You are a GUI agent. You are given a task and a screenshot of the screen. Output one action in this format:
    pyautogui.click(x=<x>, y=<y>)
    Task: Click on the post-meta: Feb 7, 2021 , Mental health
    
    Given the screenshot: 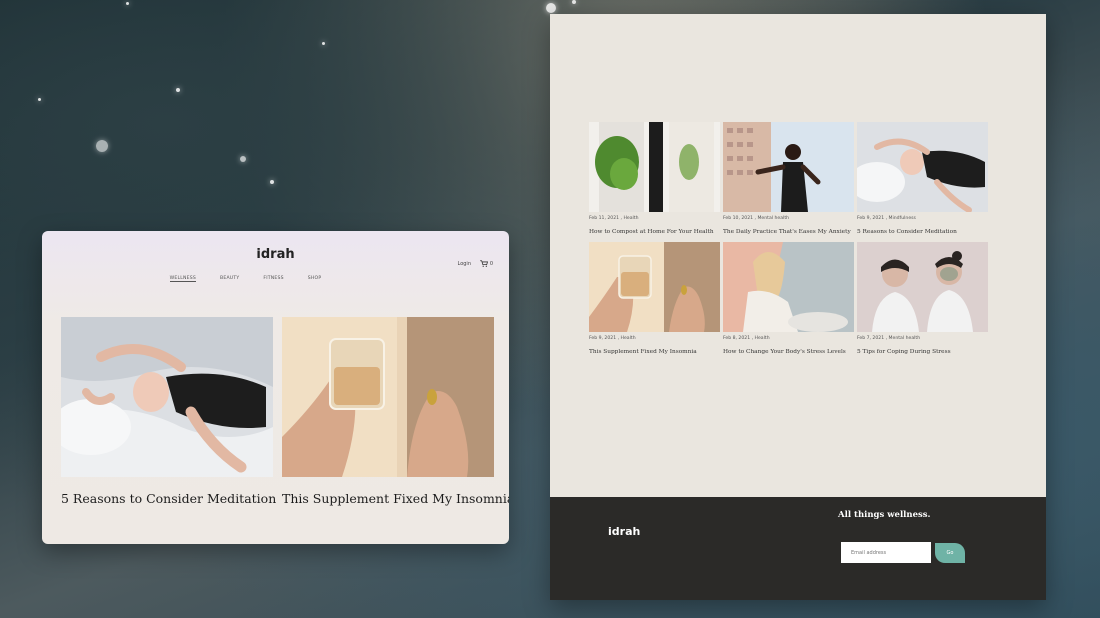 What is the action you would take?
    pyautogui.click(x=889, y=338)
    